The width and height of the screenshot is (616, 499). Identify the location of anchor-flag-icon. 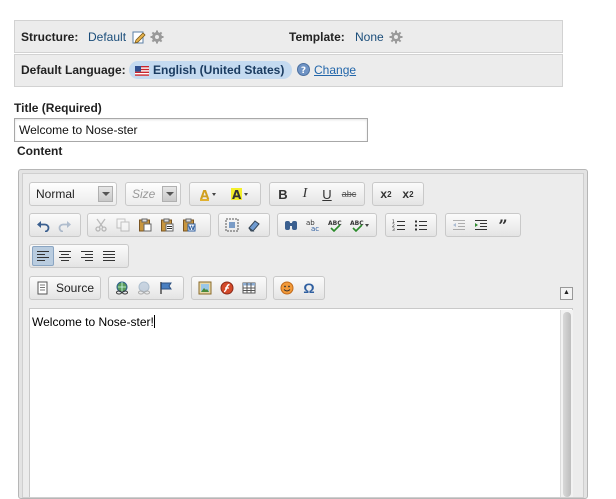
(166, 288).